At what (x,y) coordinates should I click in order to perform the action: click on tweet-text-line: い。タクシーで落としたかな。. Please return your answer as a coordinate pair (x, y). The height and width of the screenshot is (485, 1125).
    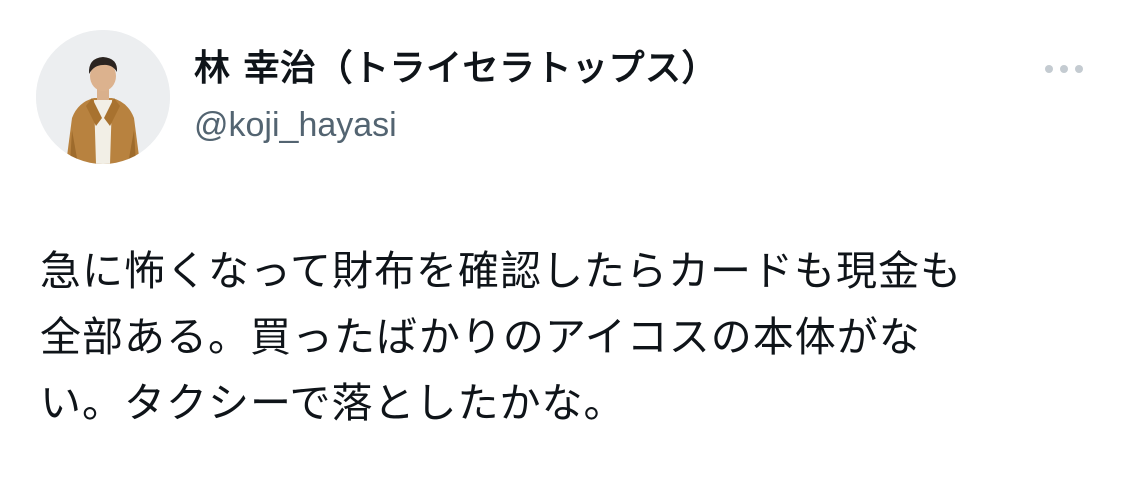
    Looking at the image, I should click on (333, 403).